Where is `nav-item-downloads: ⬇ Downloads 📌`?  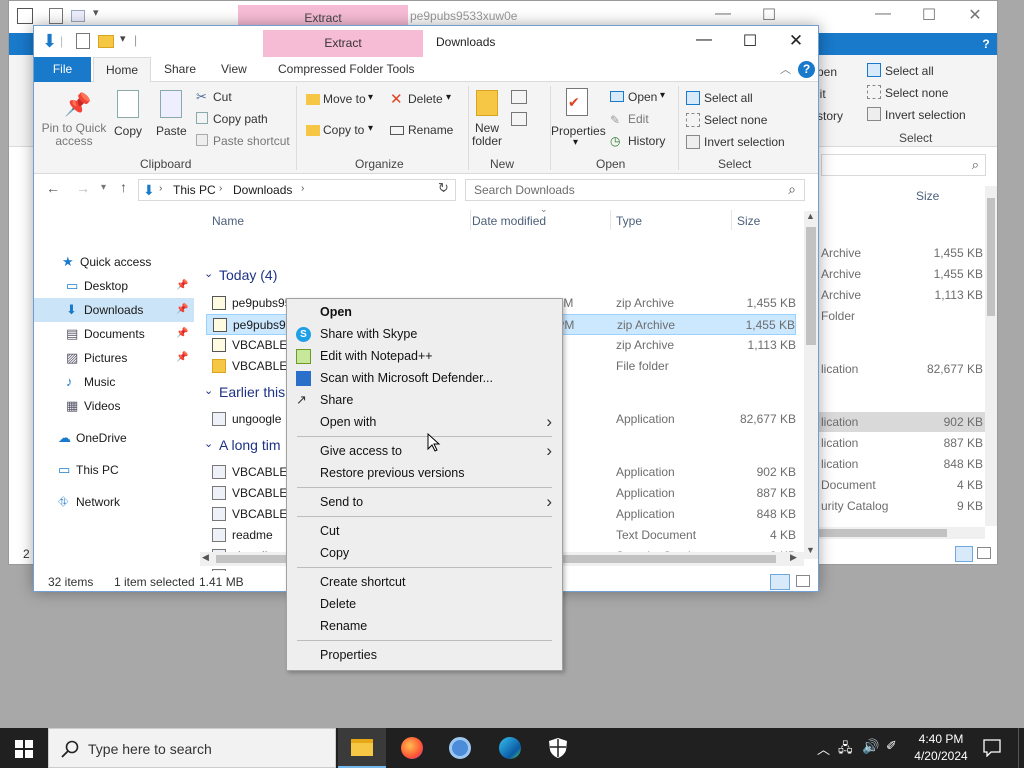 nav-item-downloads: ⬇ Downloads 📌 is located at coordinates (114, 310).